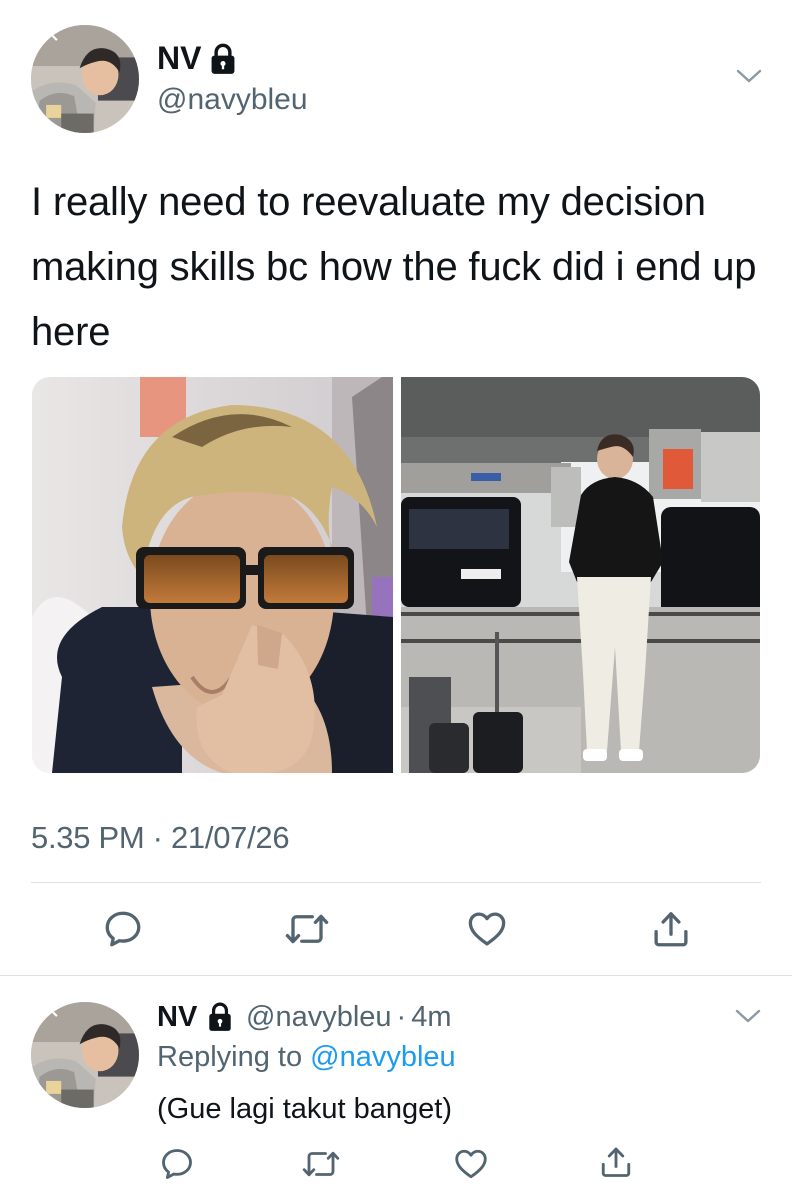 This screenshot has height=1200, width=792. I want to click on reply-author-name: NV, so click(177, 1017).